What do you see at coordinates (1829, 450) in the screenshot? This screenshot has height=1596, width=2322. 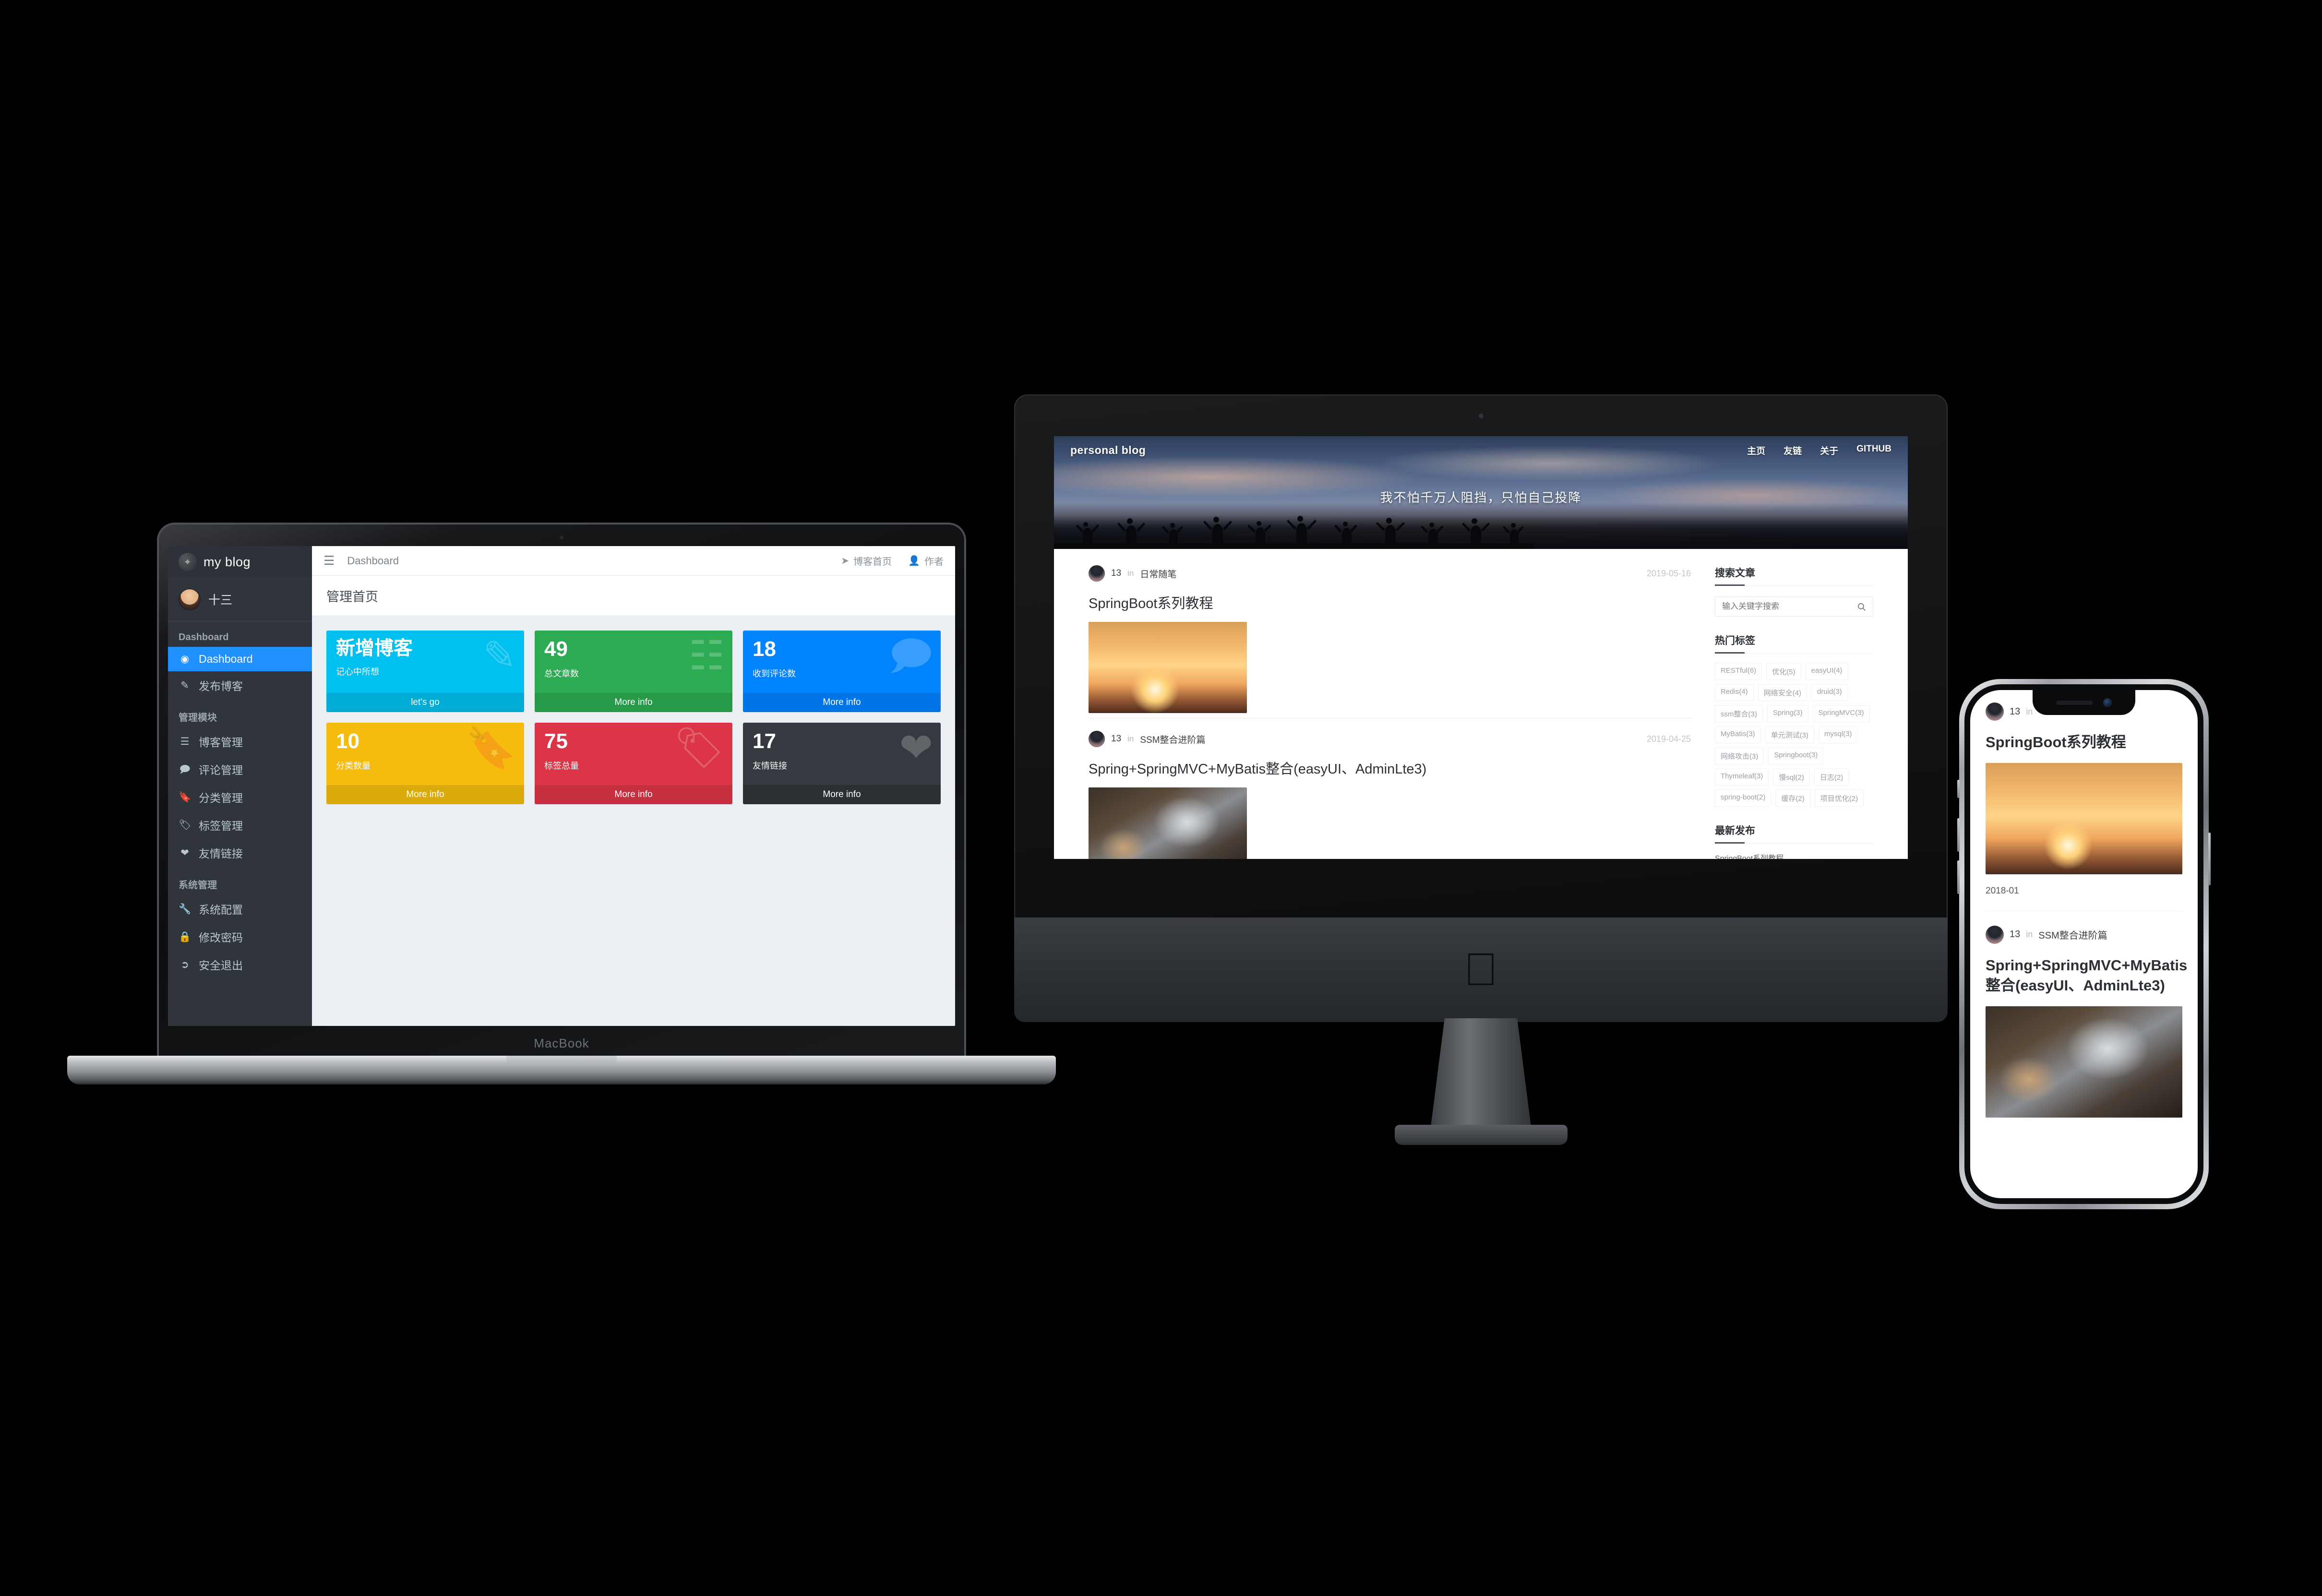 I see `nav-link-about: 关于` at bounding box center [1829, 450].